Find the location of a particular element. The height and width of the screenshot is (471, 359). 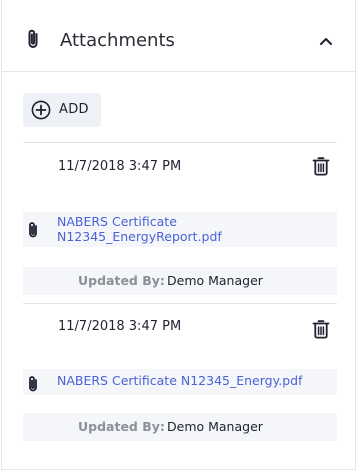

file-name-line: NABERS Certificate is located at coordinates (117, 221).